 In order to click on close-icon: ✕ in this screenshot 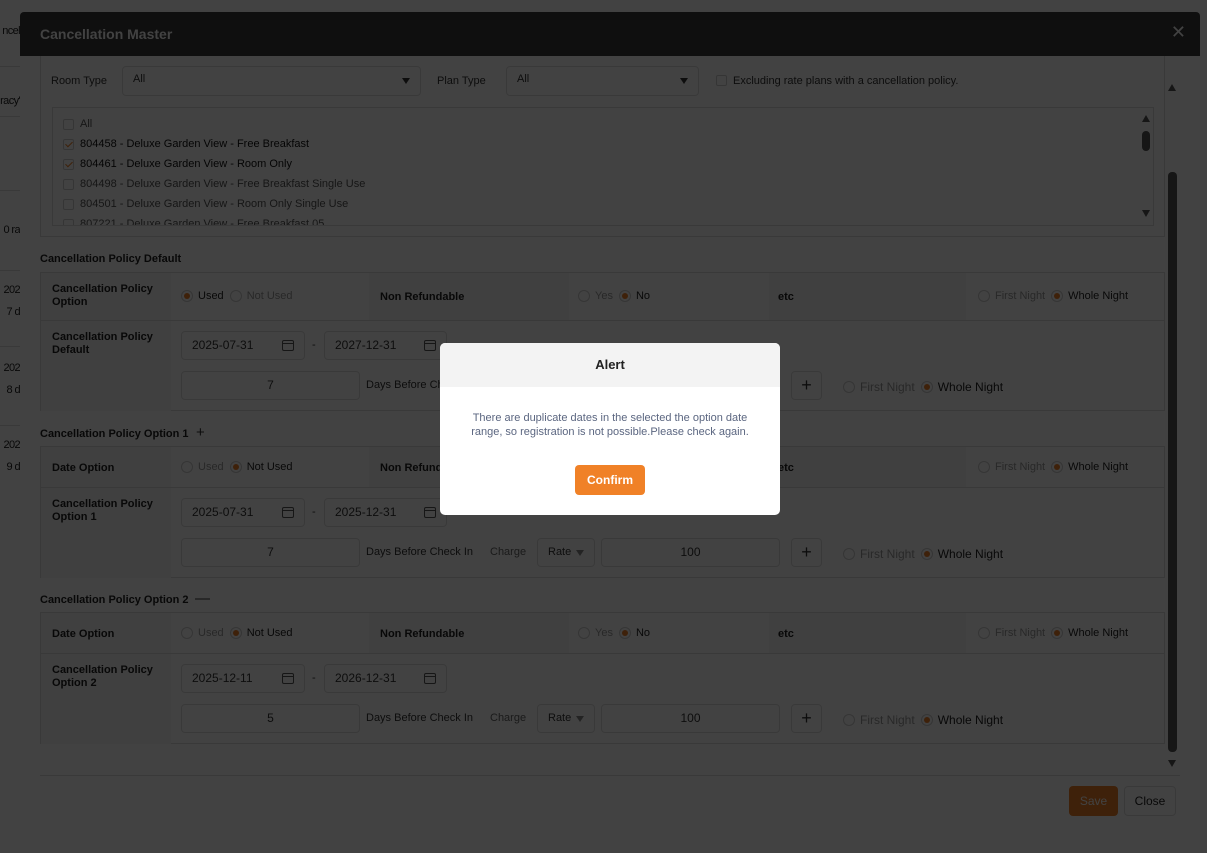, I will do `click(1178, 32)`.